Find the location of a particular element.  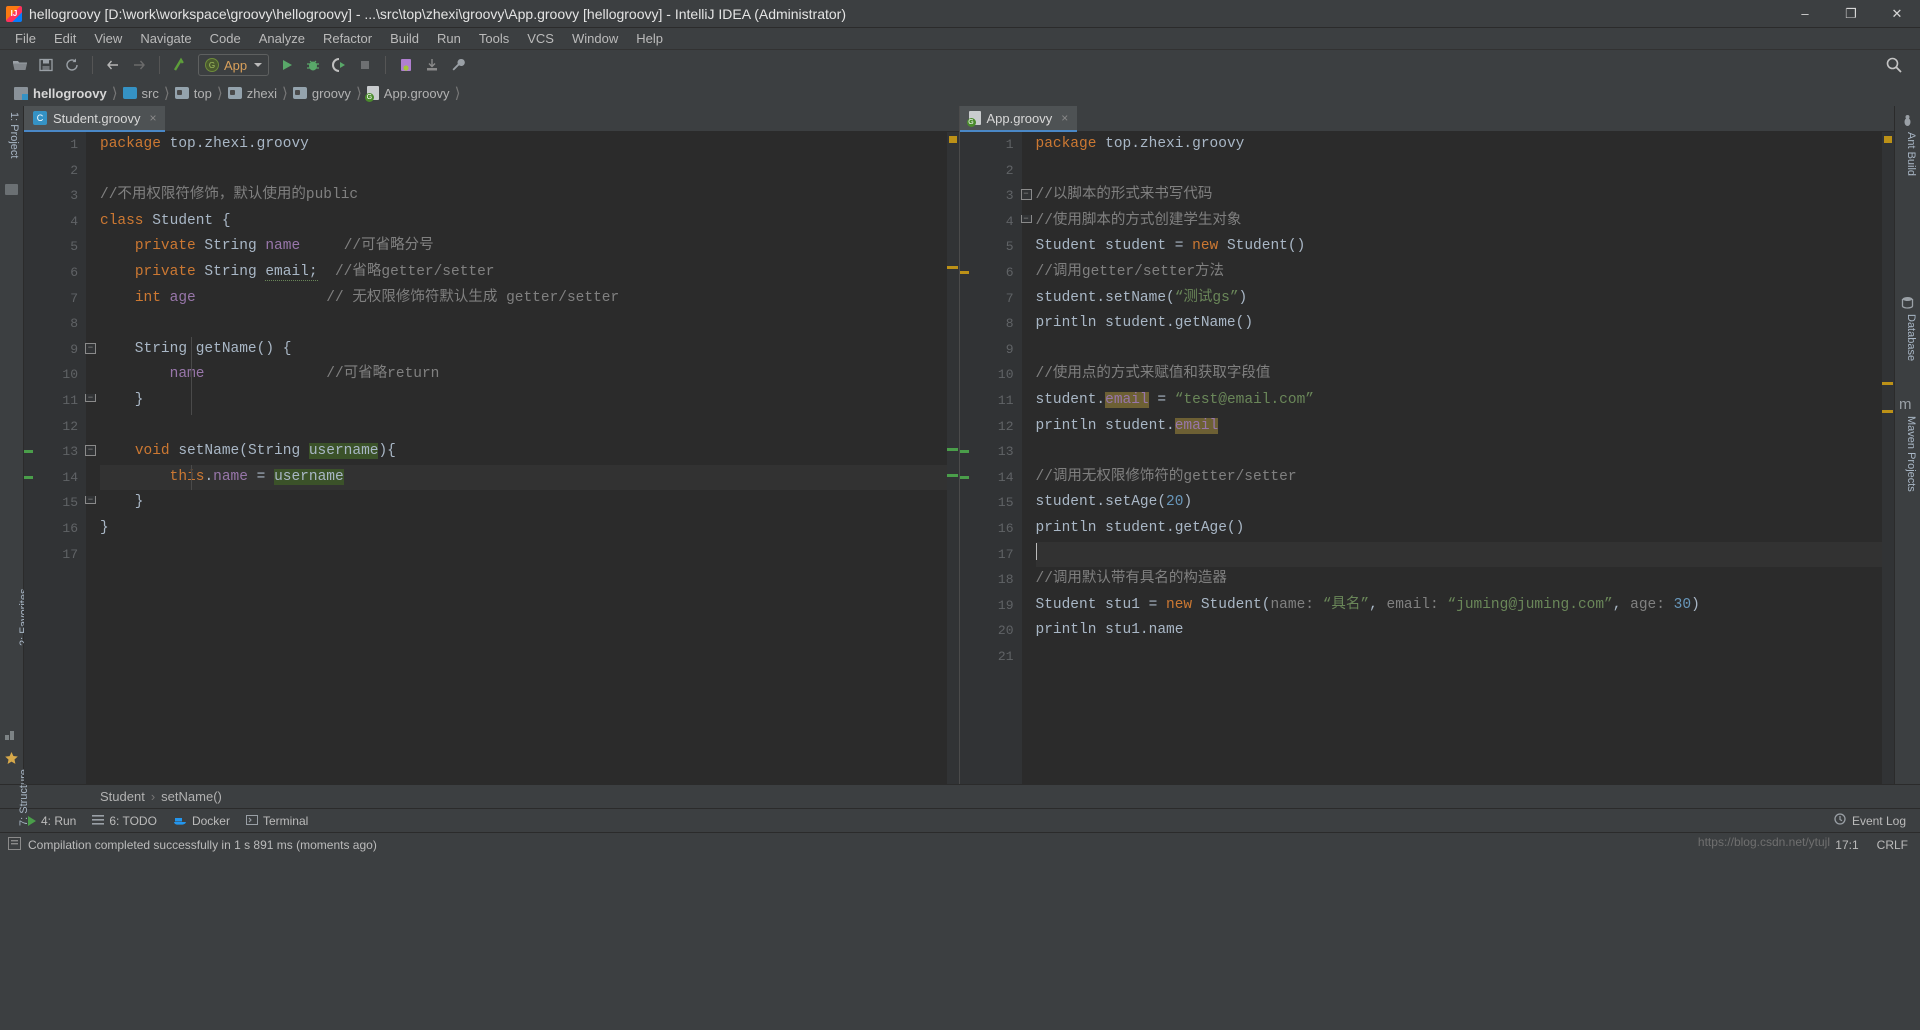

breadcrumb-item-src: src is located at coordinates (141, 93).